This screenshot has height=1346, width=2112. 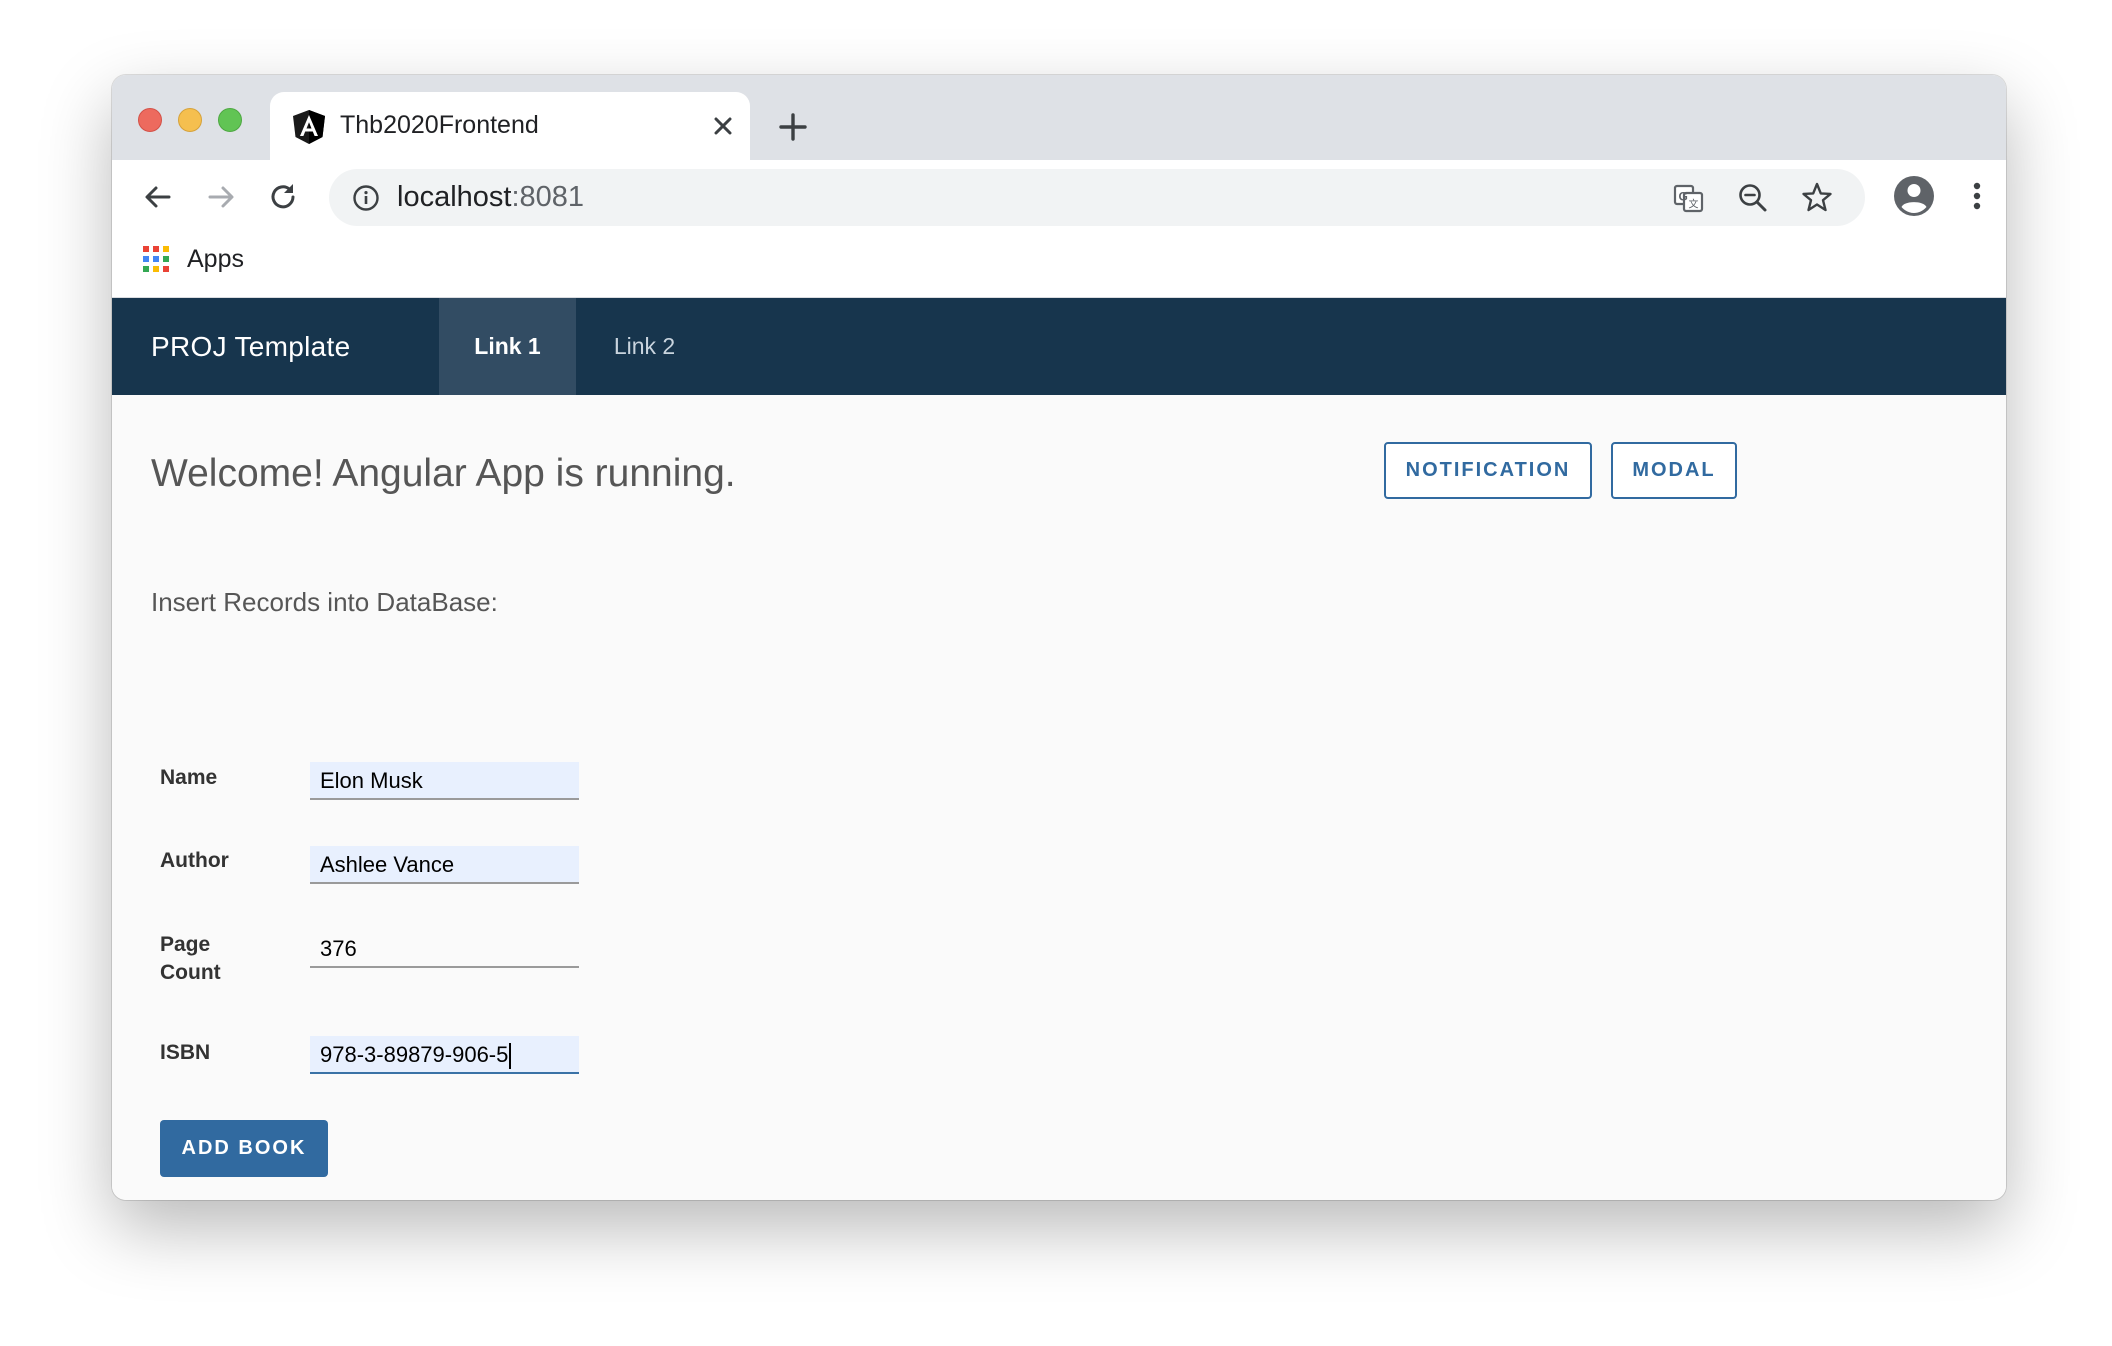 I want to click on modal-button: MODAL, so click(x=1674, y=470).